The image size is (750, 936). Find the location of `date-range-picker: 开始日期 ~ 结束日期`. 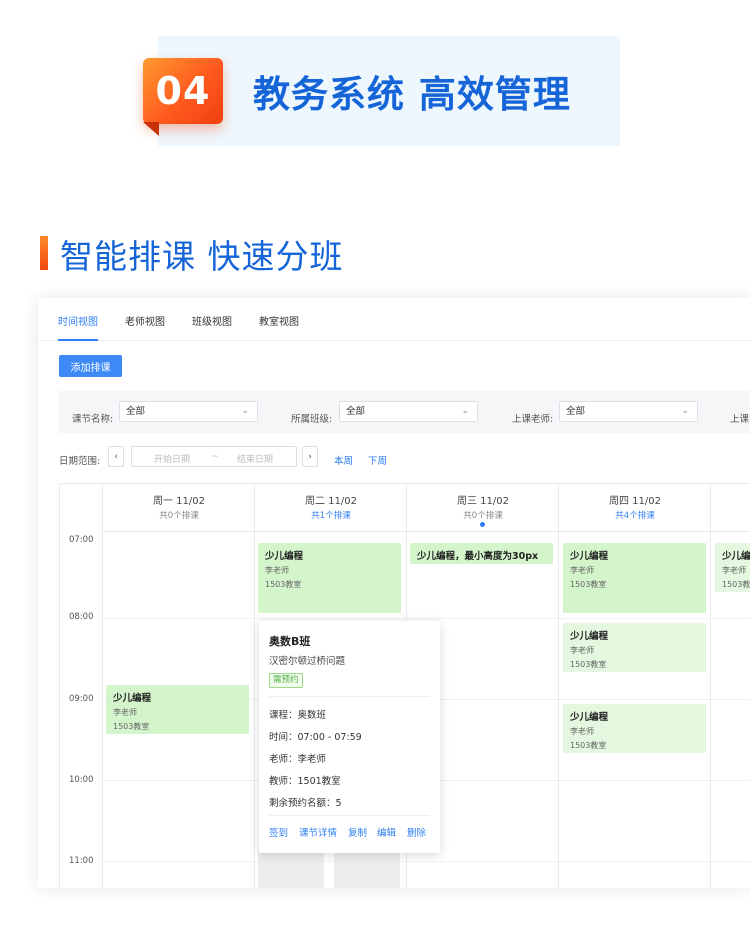

date-range-picker: 开始日期 ~ 结束日期 is located at coordinates (214, 456).